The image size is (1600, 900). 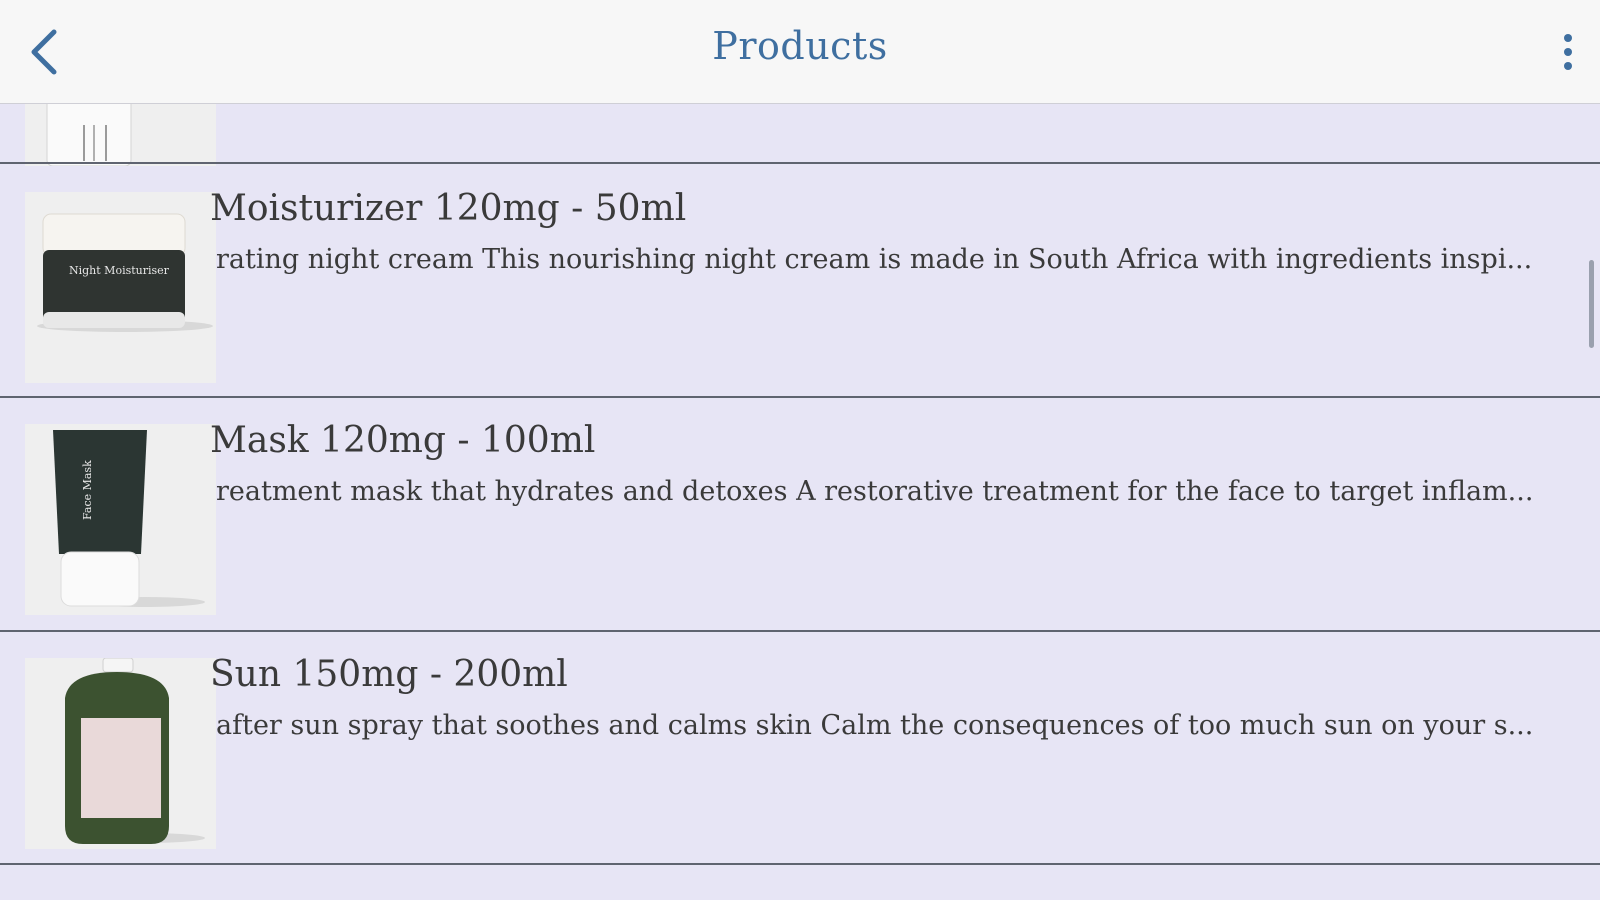 What do you see at coordinates (800, 135) in the screenshot?
I see `list-item` at bounding box center [800, 135].